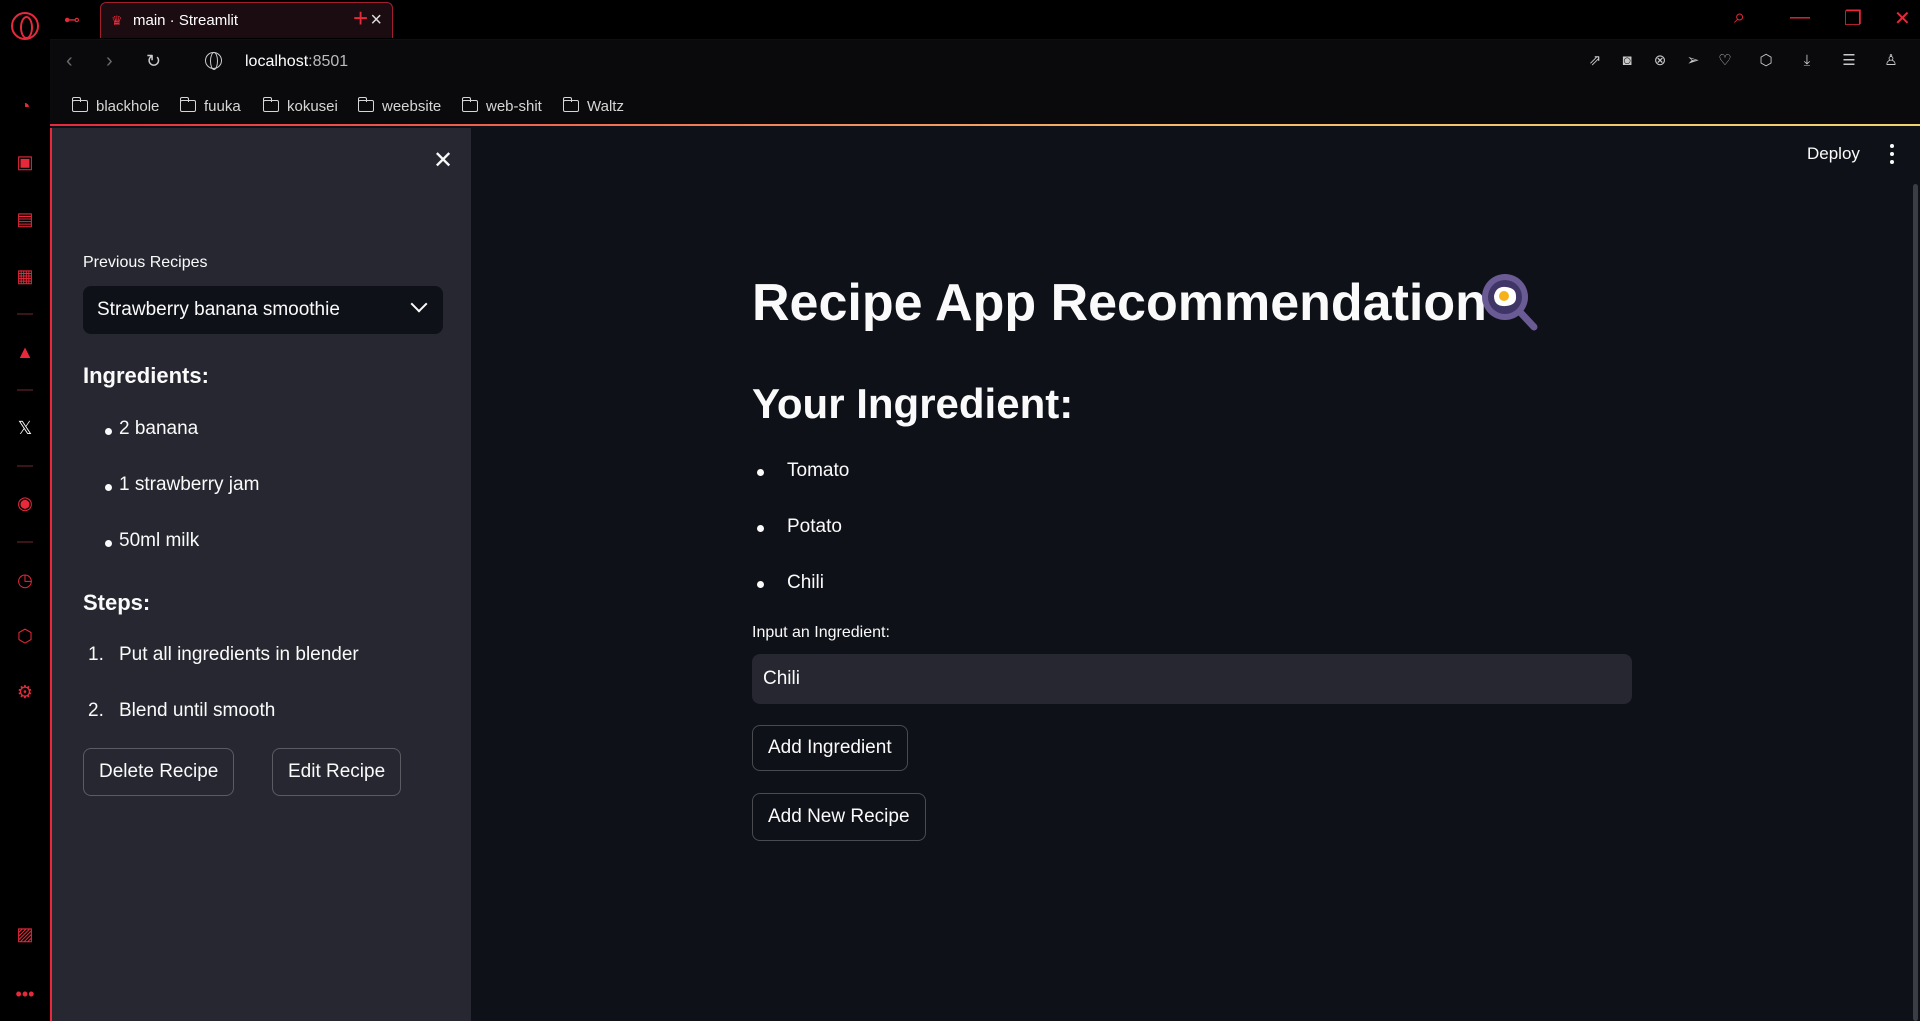  I want to click on add-new-recipe-button: Add New Recipe, so click(839, 817).